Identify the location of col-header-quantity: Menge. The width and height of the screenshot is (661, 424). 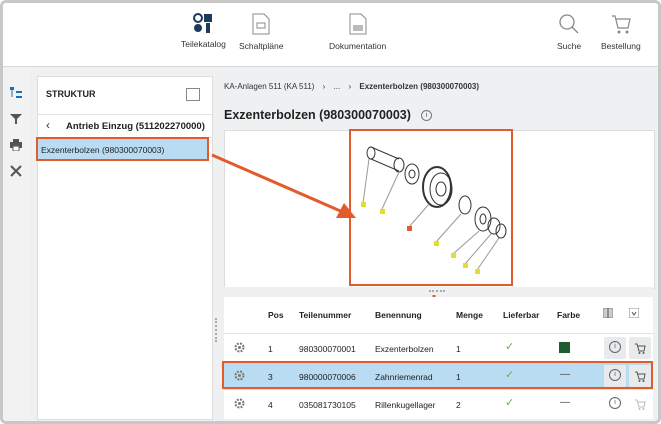
(469, 315).